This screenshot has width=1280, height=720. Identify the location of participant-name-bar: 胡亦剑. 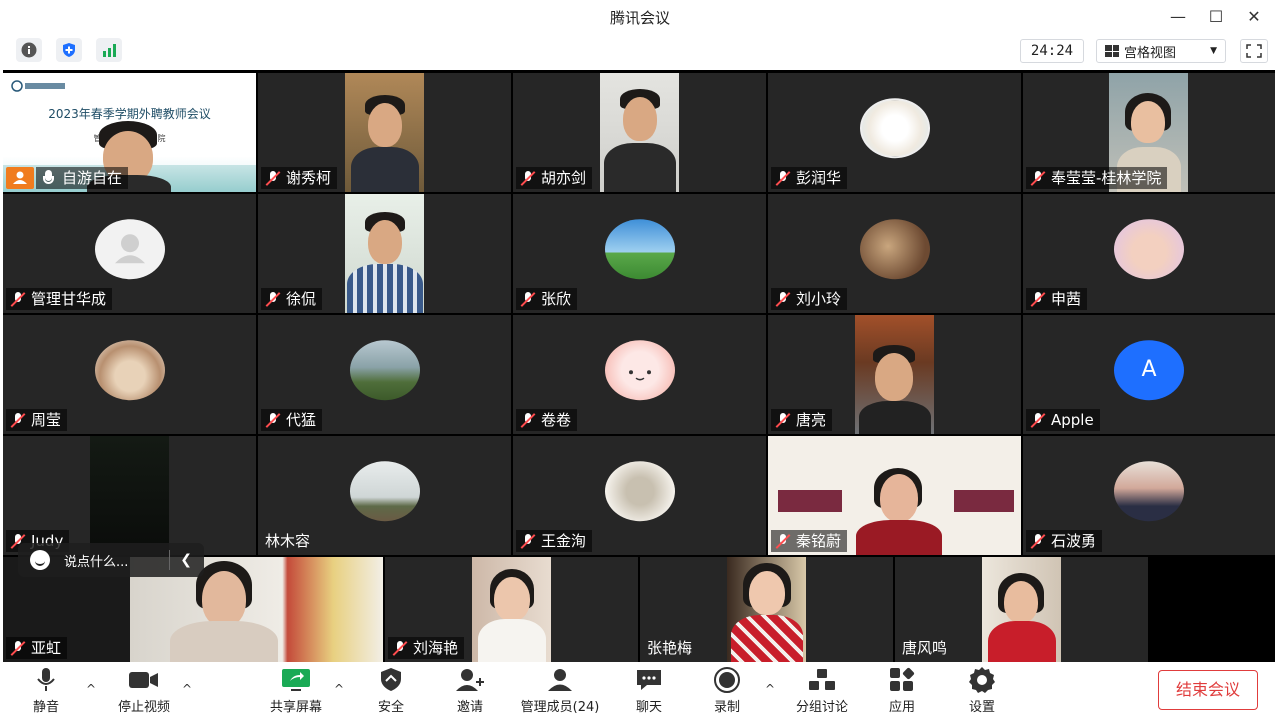
(554, 178).